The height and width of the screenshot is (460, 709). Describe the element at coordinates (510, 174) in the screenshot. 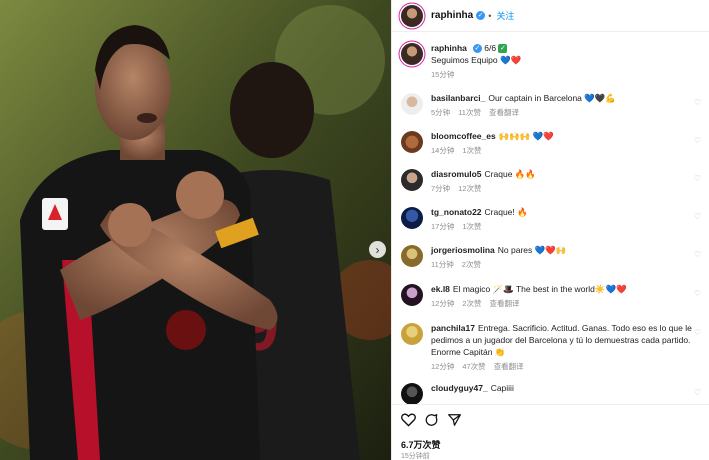

I see `comment-text: Craque 🔥🔥` at that location.